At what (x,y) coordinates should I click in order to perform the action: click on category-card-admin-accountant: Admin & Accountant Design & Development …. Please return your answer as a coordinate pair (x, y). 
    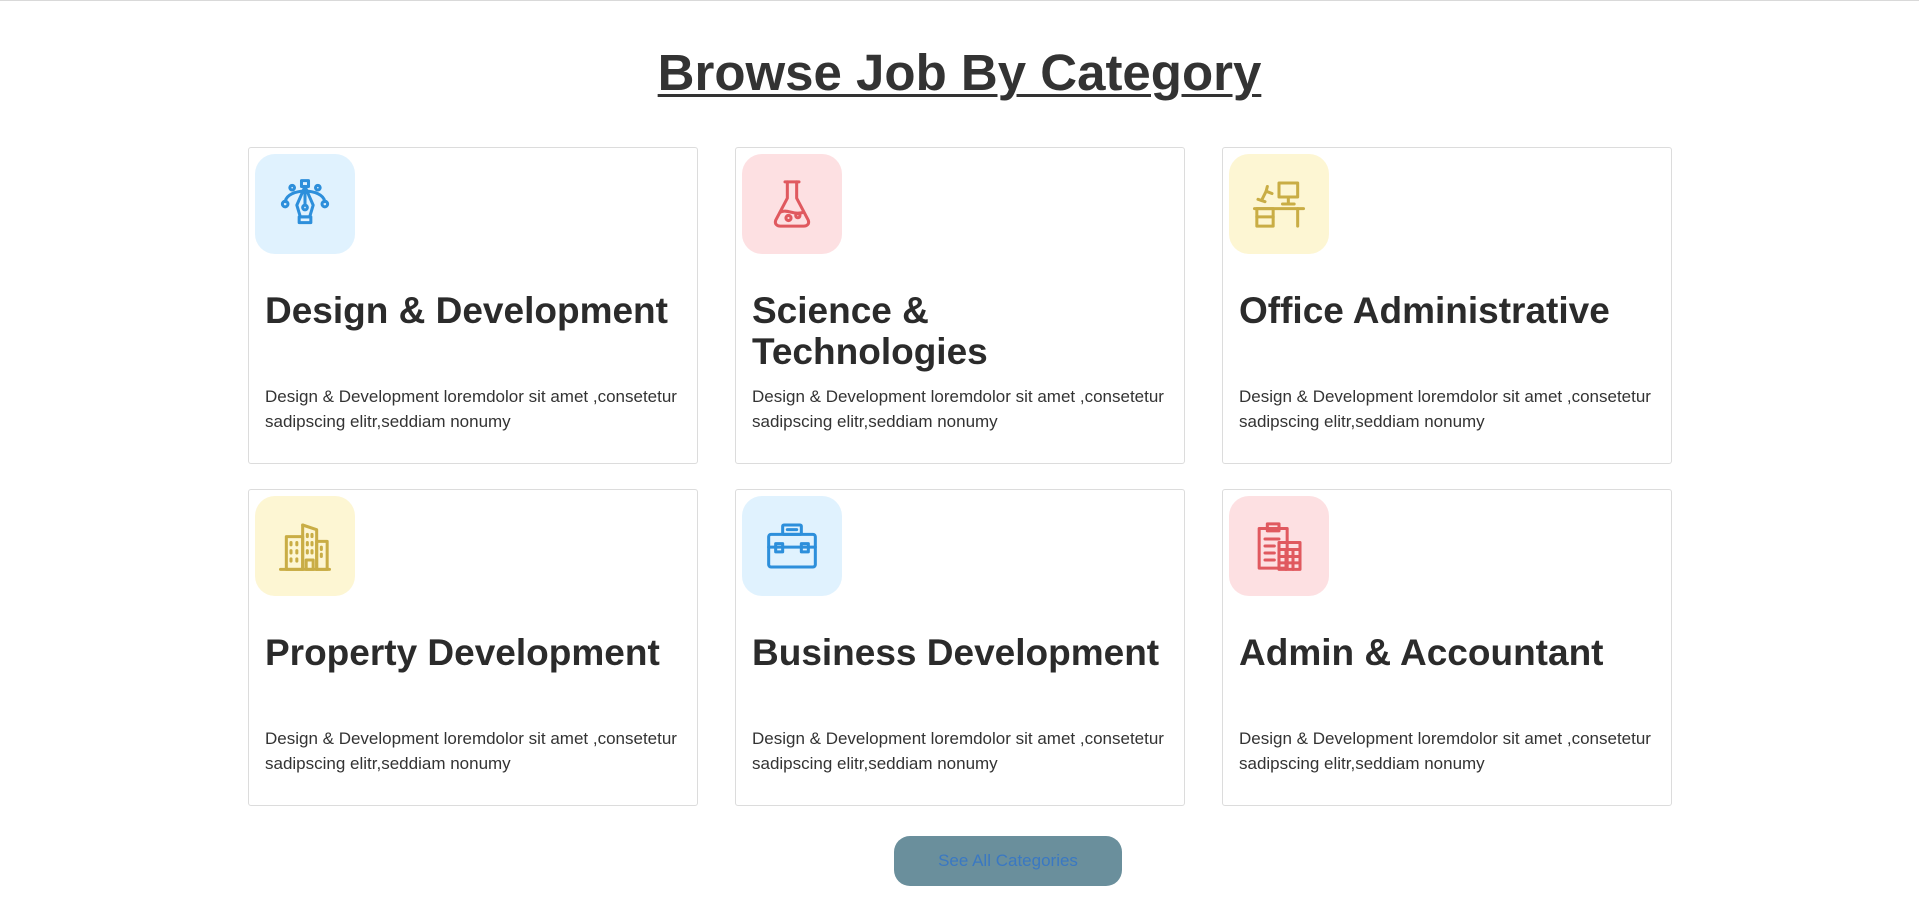
    Looking at the image, I should click on (1447, 647).